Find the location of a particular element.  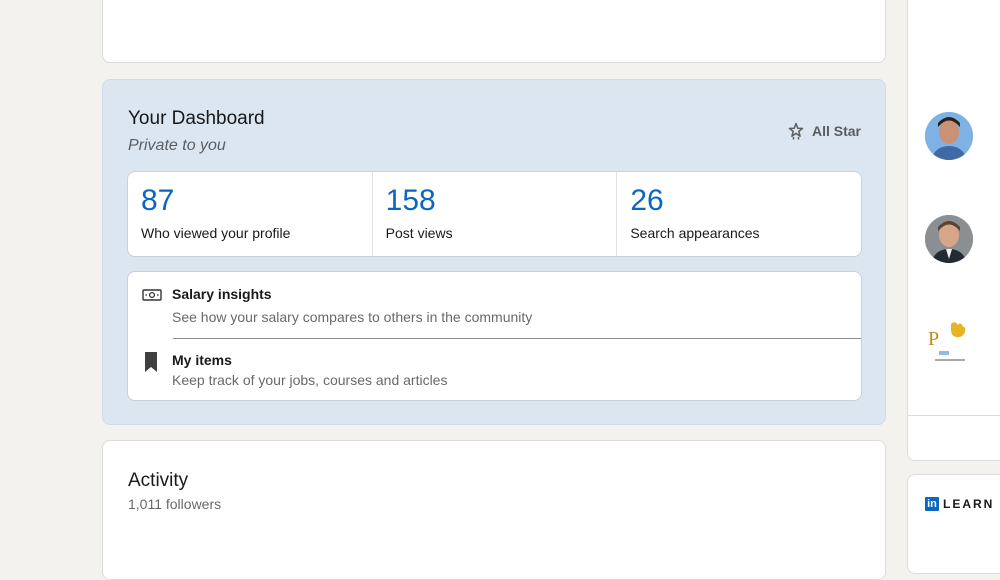

sidebar-divider is located at coordinates (954, 415).